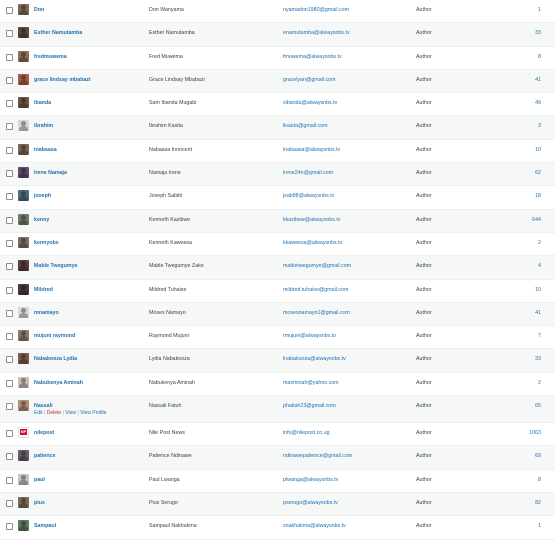  Describe the element at coordinates (45, 456) in the screenshot. I see `username-link: patience` at that location.